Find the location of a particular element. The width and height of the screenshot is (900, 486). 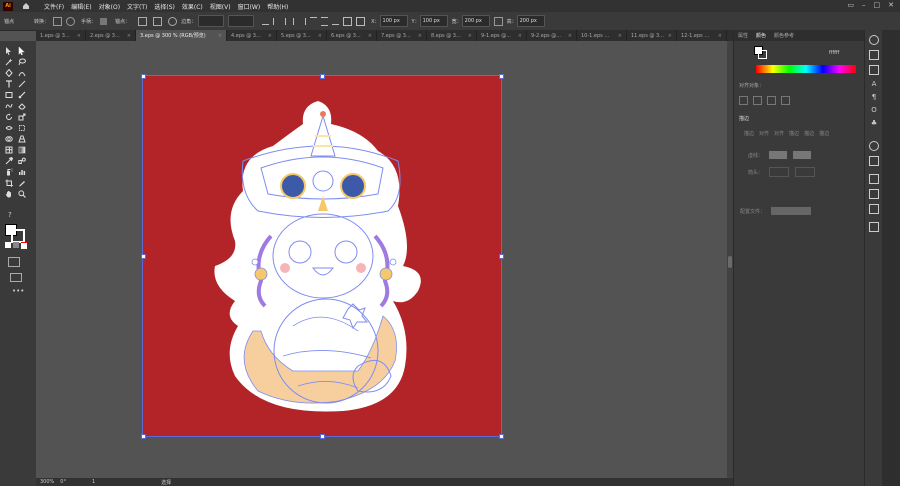

asset-export-icon is located at coordinates (874, 209).